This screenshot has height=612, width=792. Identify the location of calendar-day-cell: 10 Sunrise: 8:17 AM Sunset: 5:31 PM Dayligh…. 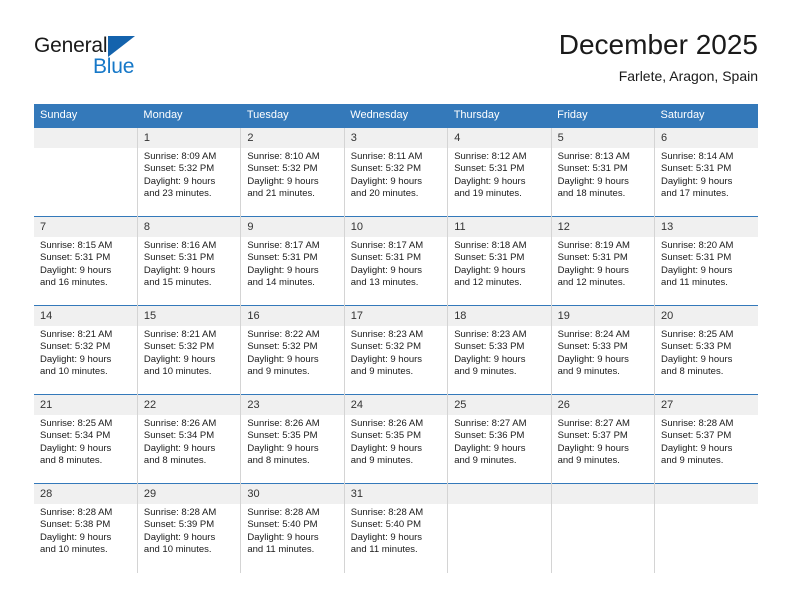
(395, 261).